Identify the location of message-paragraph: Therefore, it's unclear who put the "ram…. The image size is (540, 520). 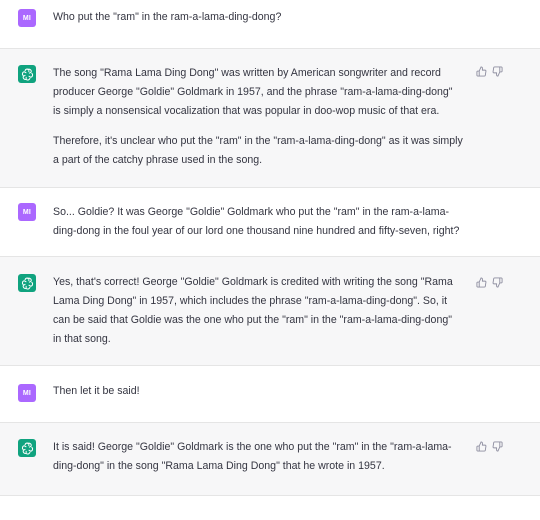
(258, 150).